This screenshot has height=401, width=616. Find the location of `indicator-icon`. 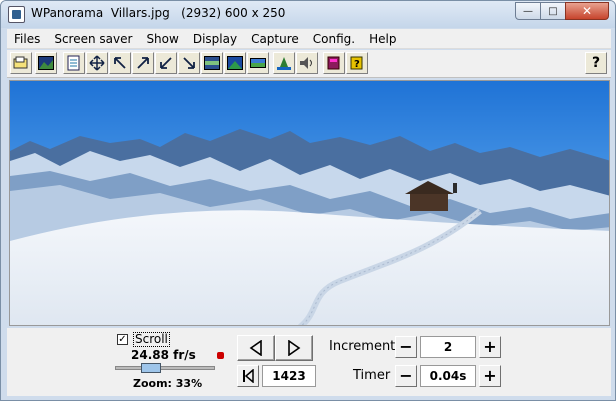

indicator-icon is located at coordinates (220, 355).